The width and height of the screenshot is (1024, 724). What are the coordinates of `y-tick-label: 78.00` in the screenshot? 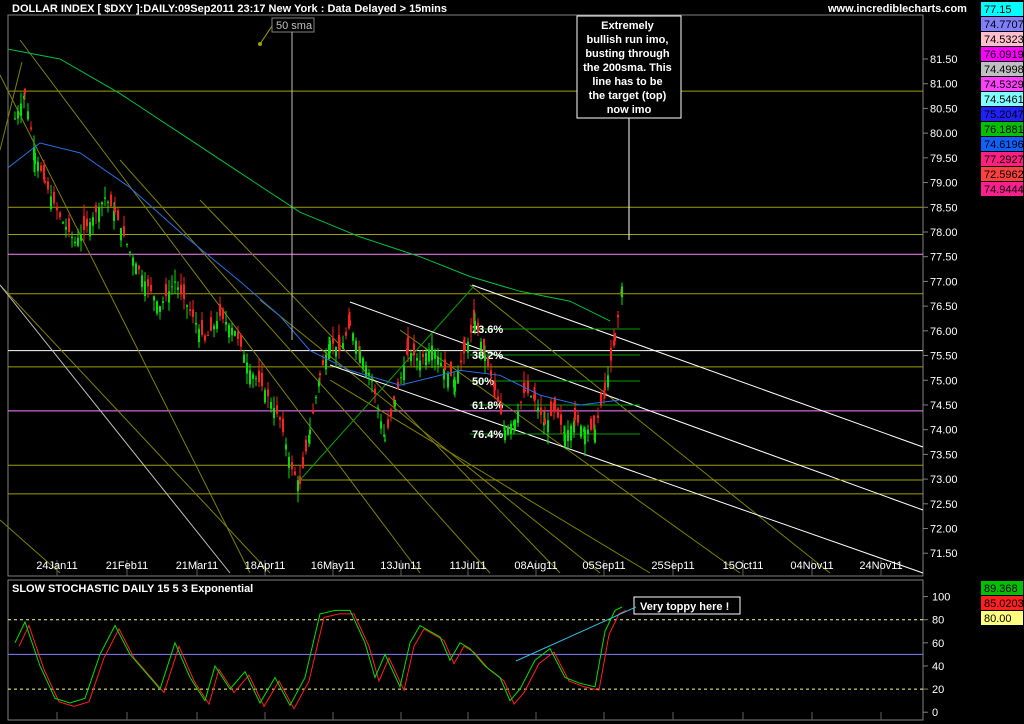 It's located at (944, 233).